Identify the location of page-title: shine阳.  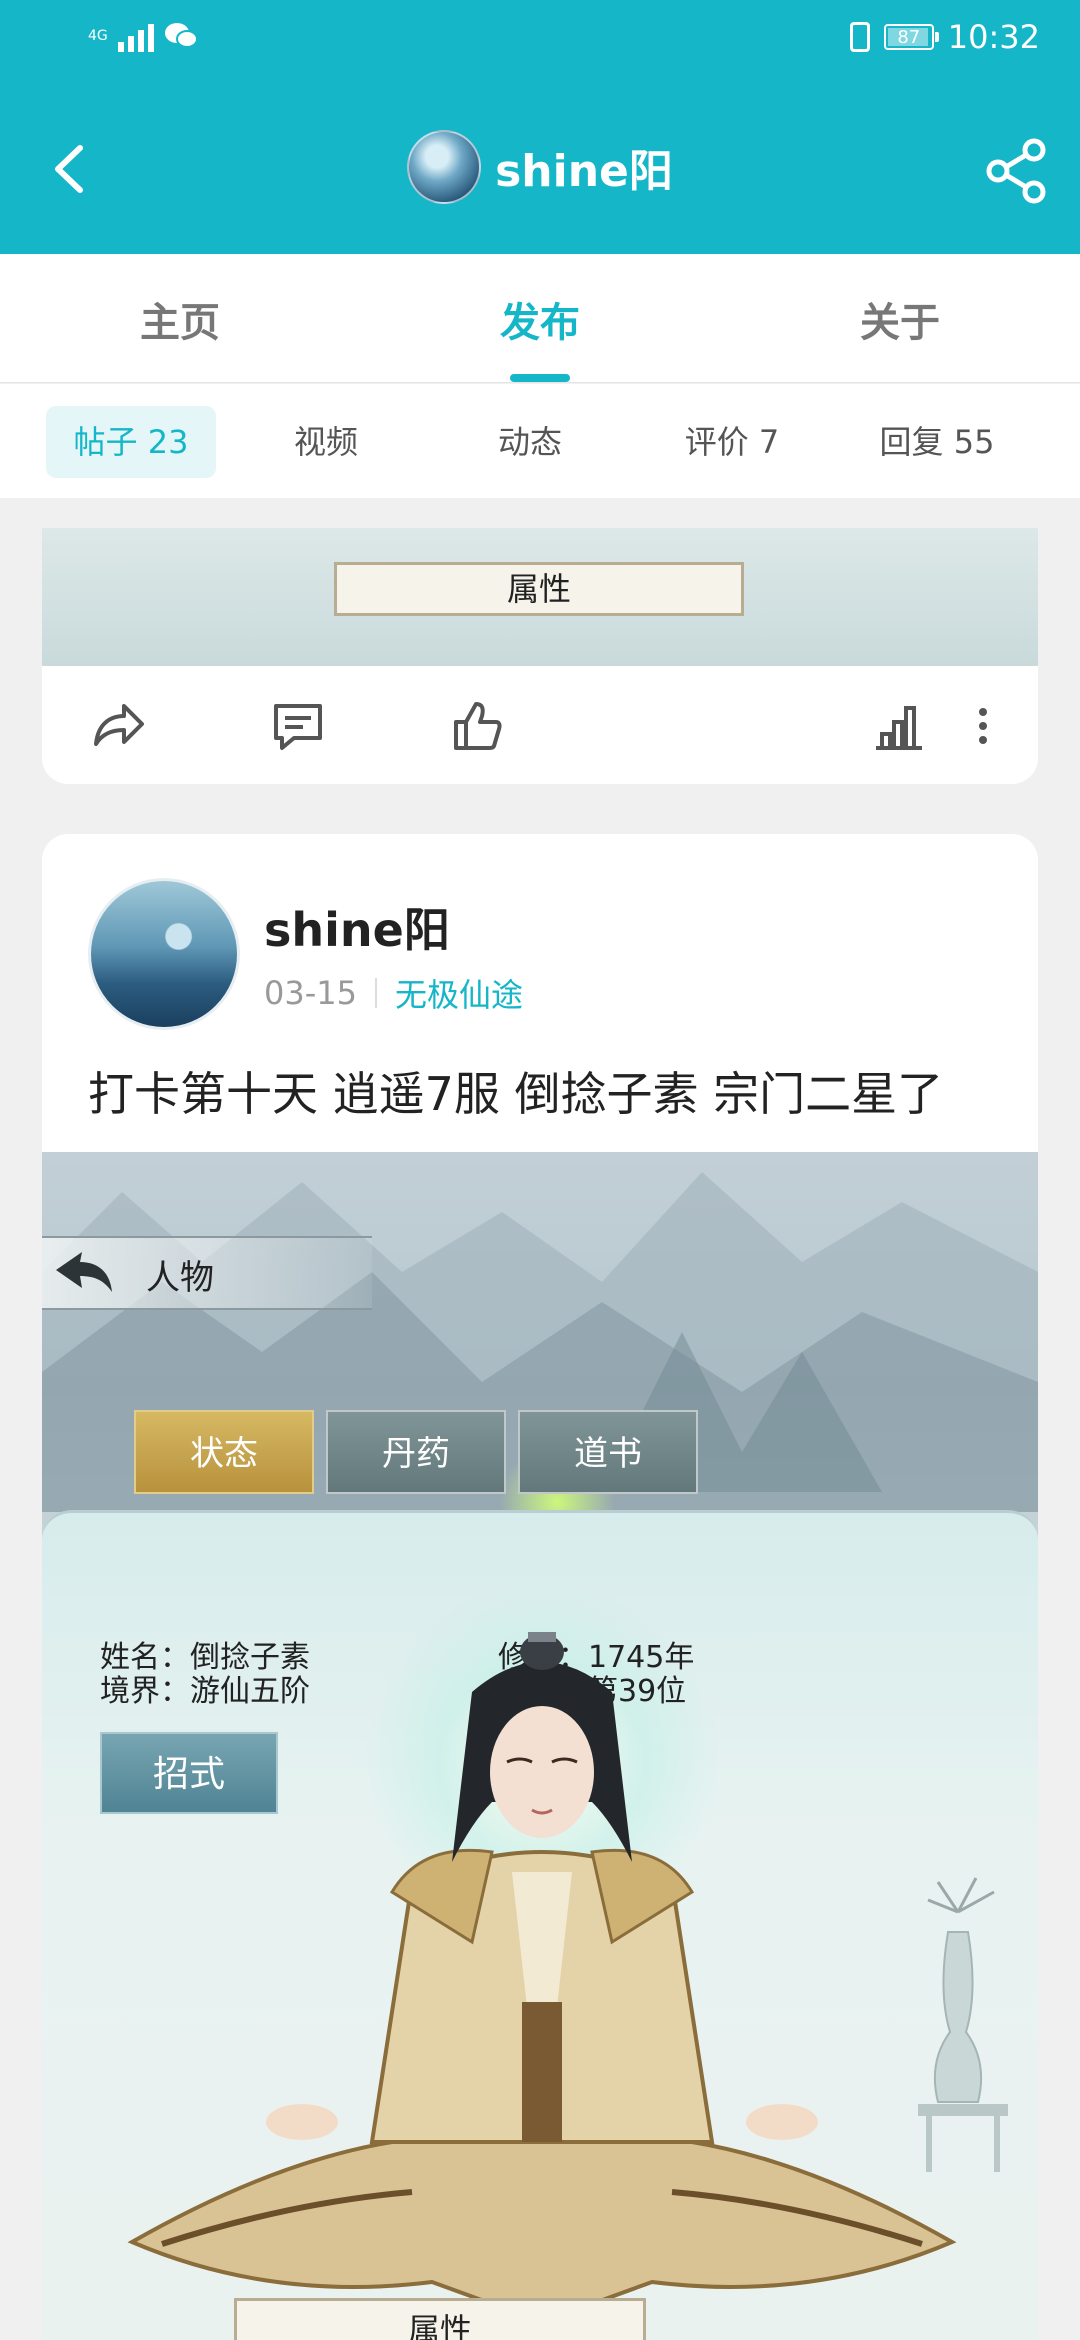
(584, 171).